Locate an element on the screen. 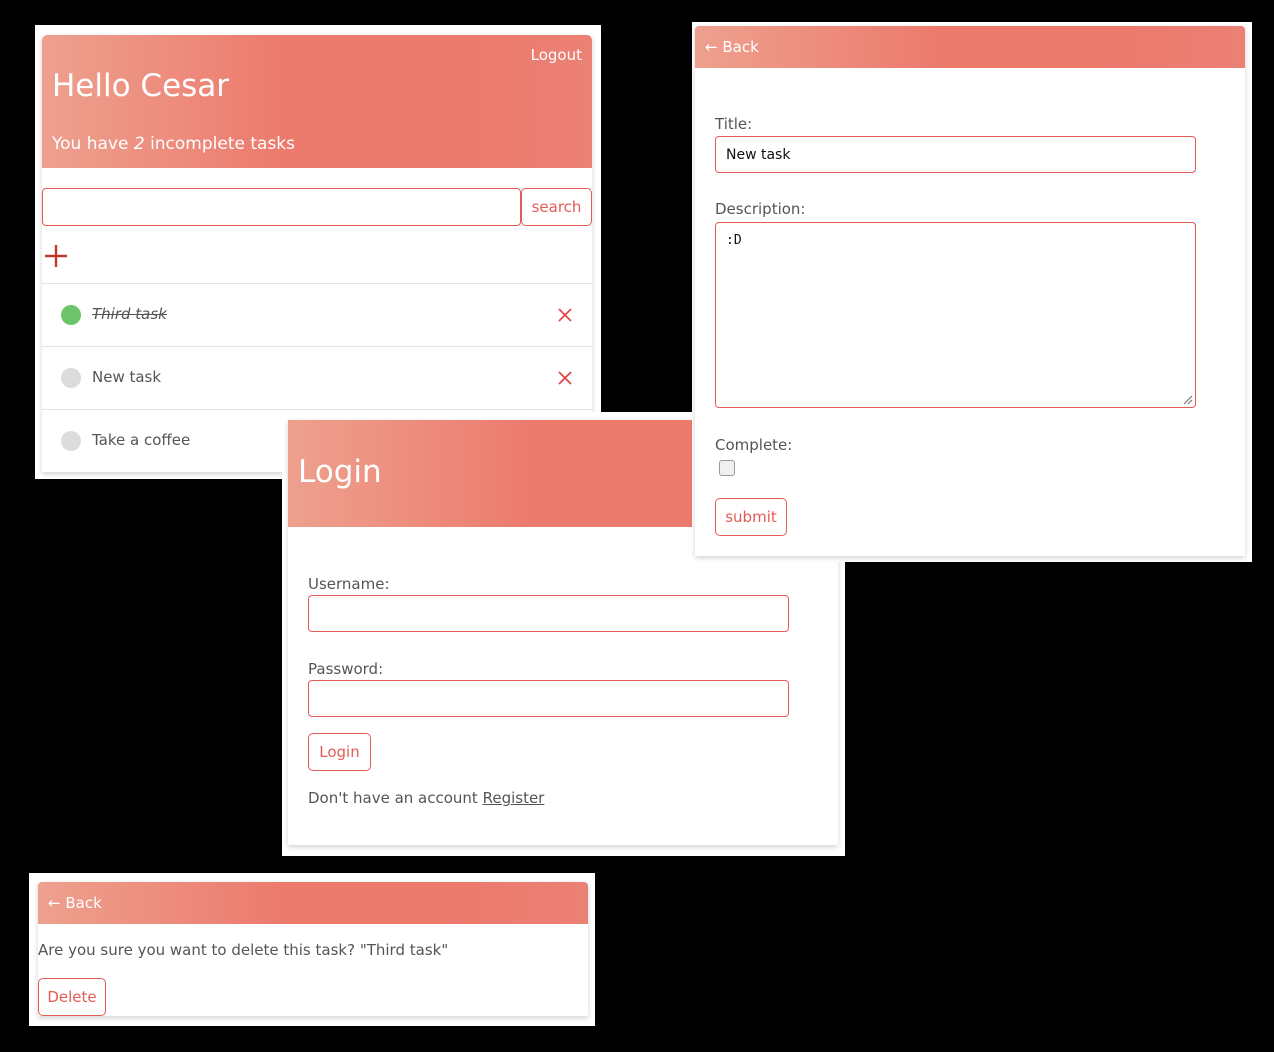 The width and height of the screenshot is (1274, 1052). login-title: Login is located at coordinates (340, 472).